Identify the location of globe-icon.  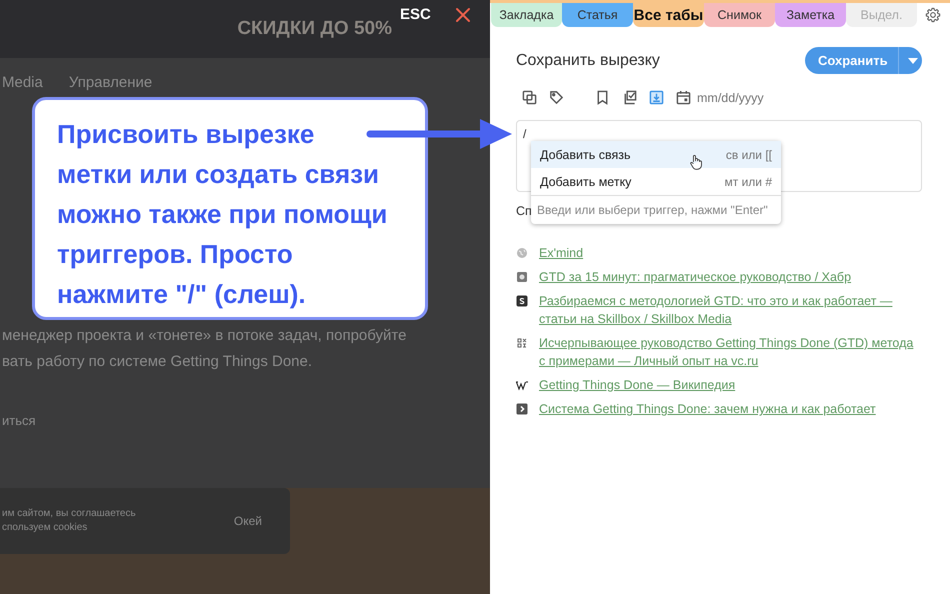
(522, 253).